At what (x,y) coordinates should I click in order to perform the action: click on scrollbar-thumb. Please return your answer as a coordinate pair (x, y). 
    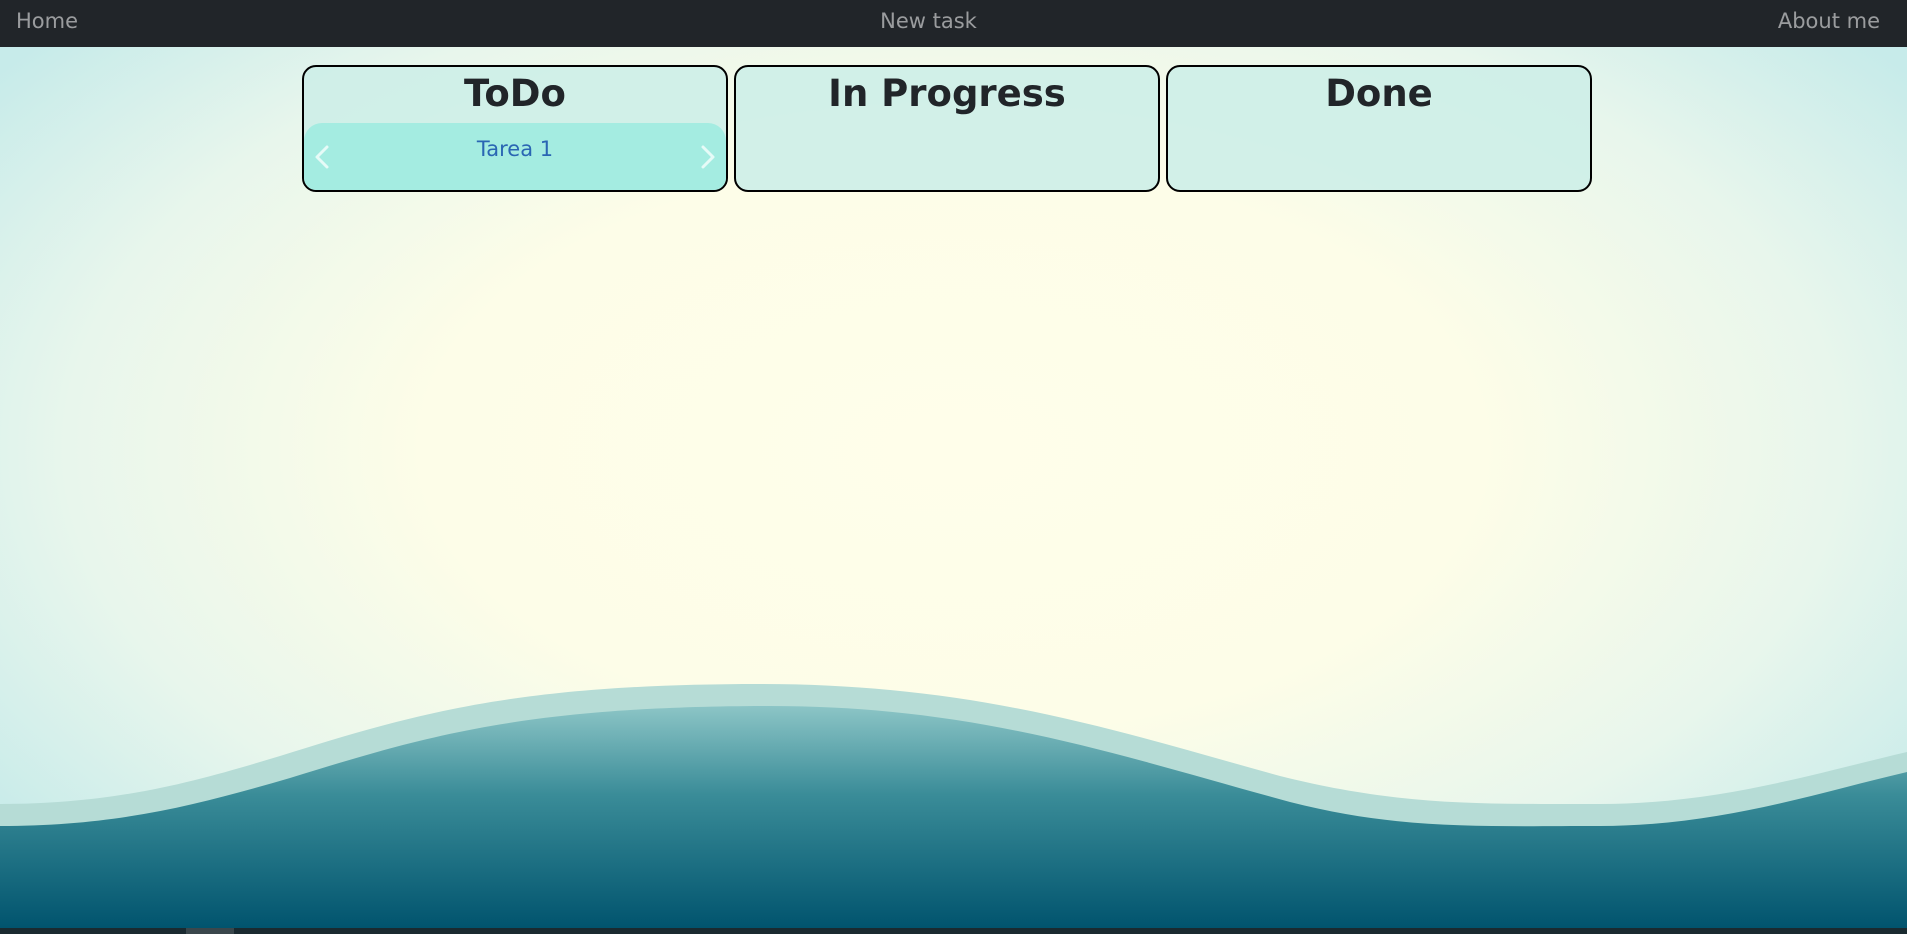
    Looking at the image, I should click on (210, 931).